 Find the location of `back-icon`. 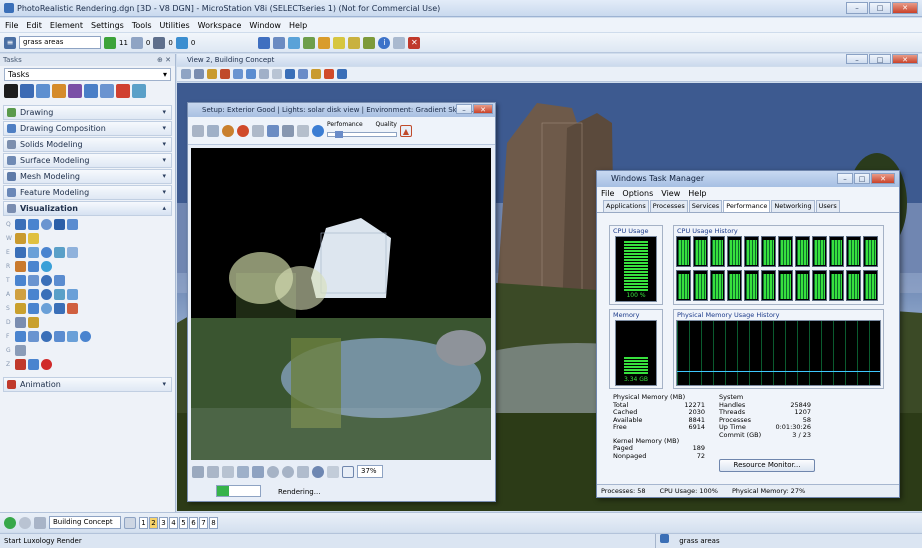

back-icon is located at coordinates (10, 522).